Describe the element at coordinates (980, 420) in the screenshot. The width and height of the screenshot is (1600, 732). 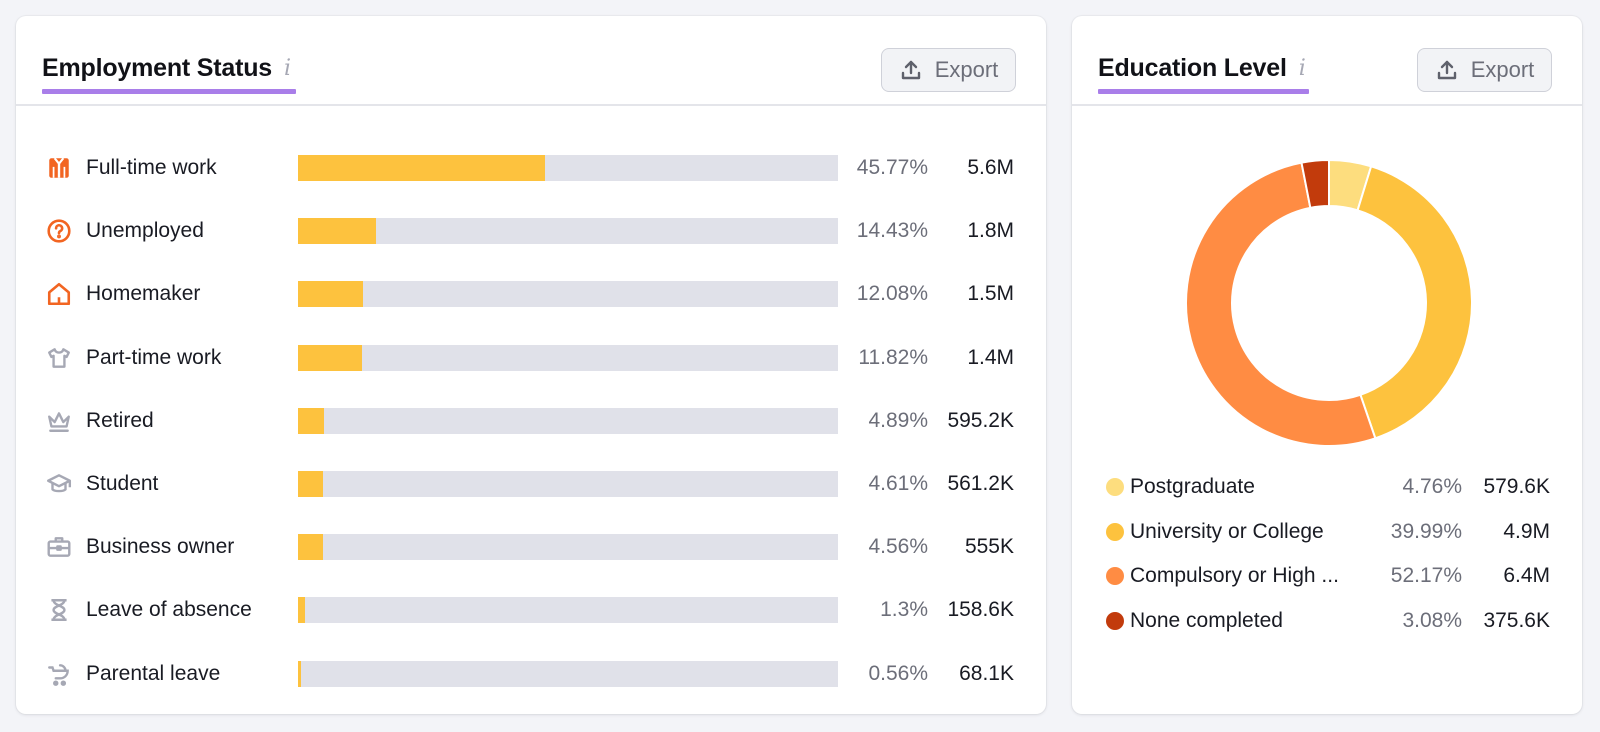
I see `employment-value: 595.2K` at that location.